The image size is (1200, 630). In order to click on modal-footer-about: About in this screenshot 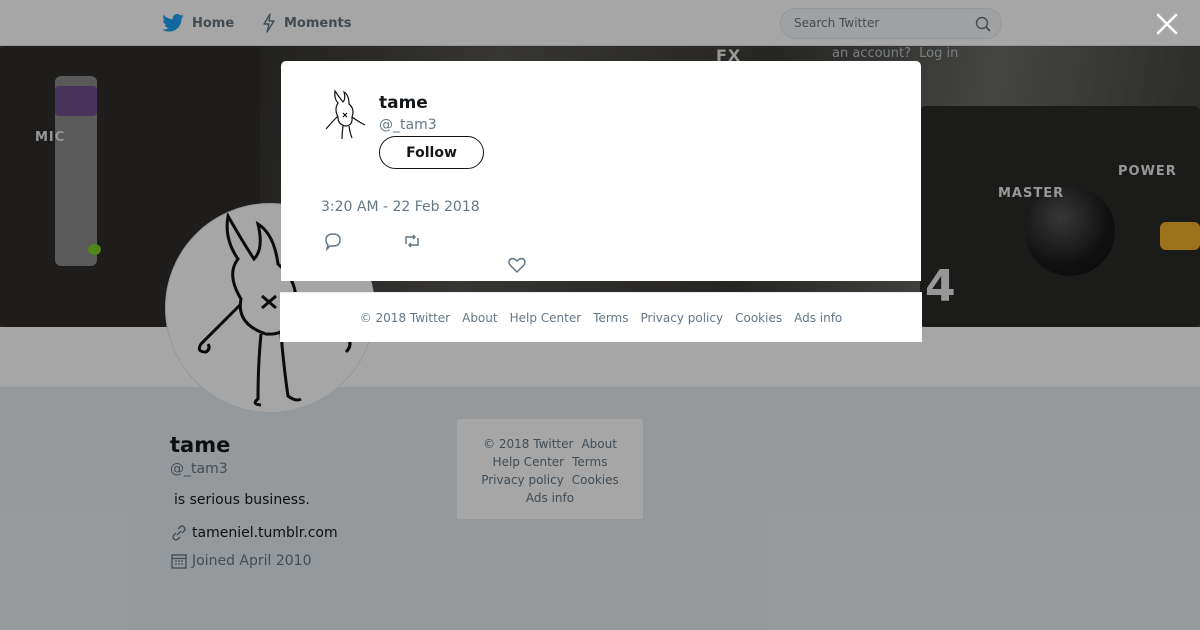, I will do `click(479, 318)`.